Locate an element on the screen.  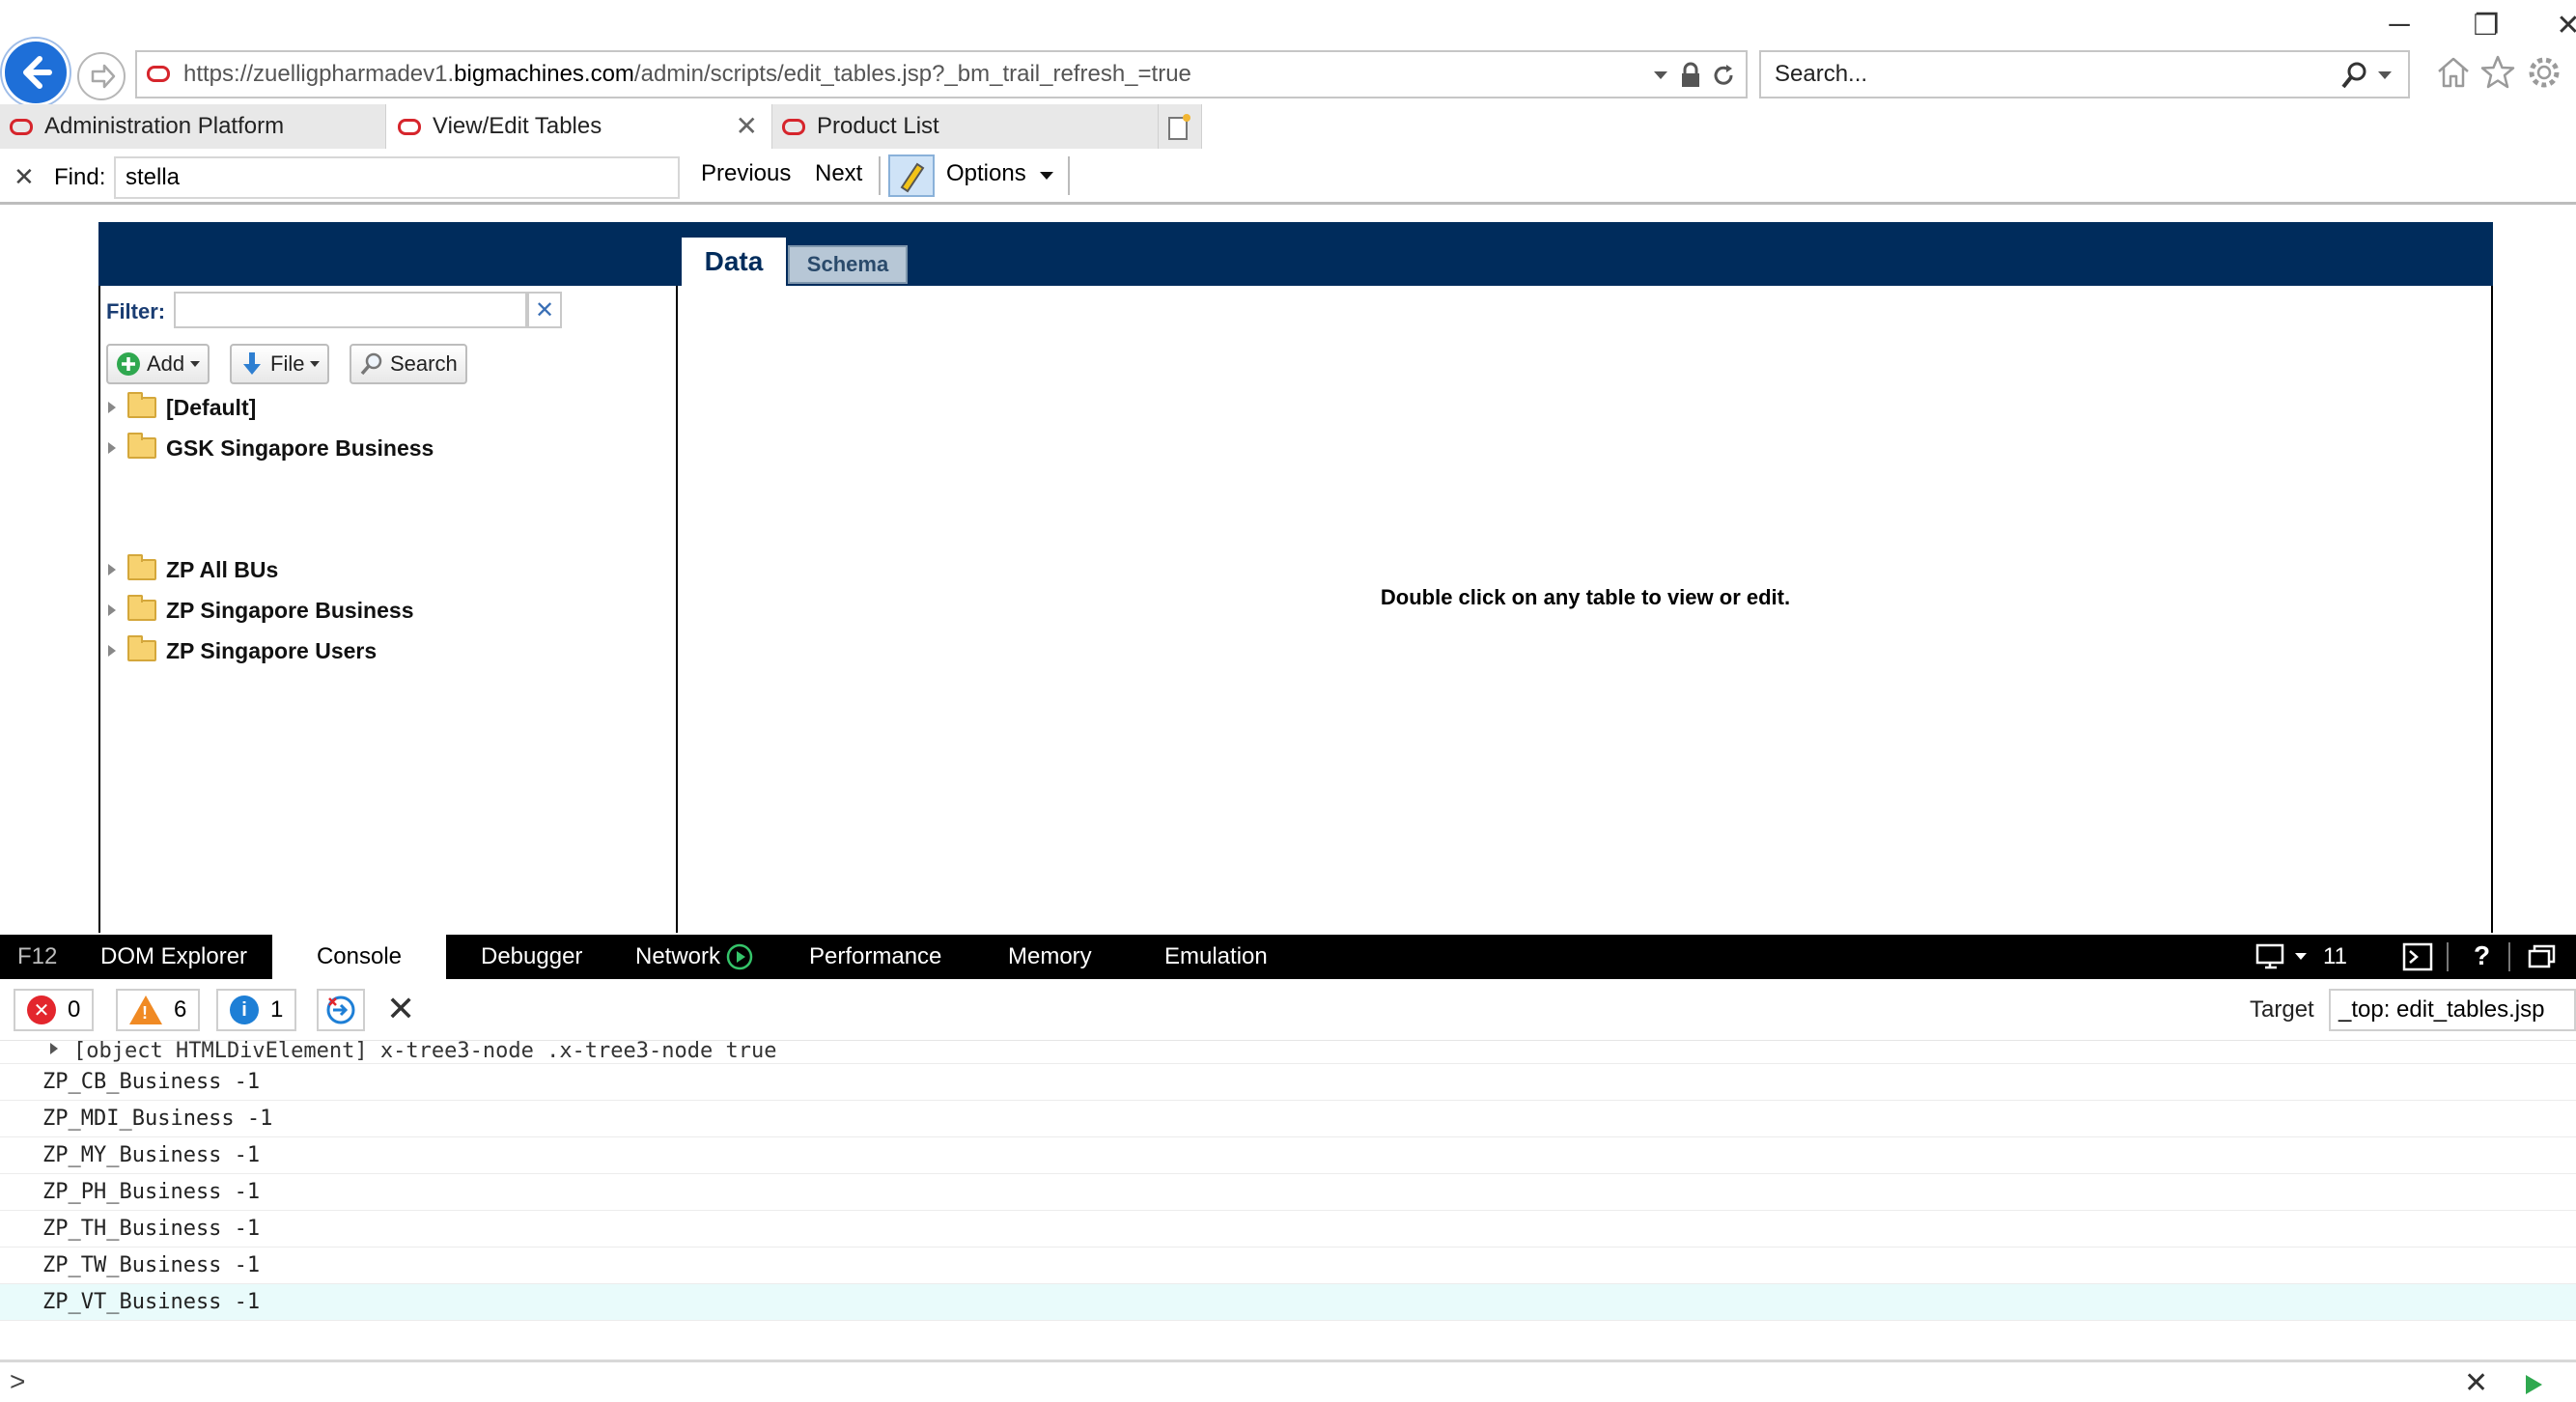
back-button is located at coordinates (36, 72).